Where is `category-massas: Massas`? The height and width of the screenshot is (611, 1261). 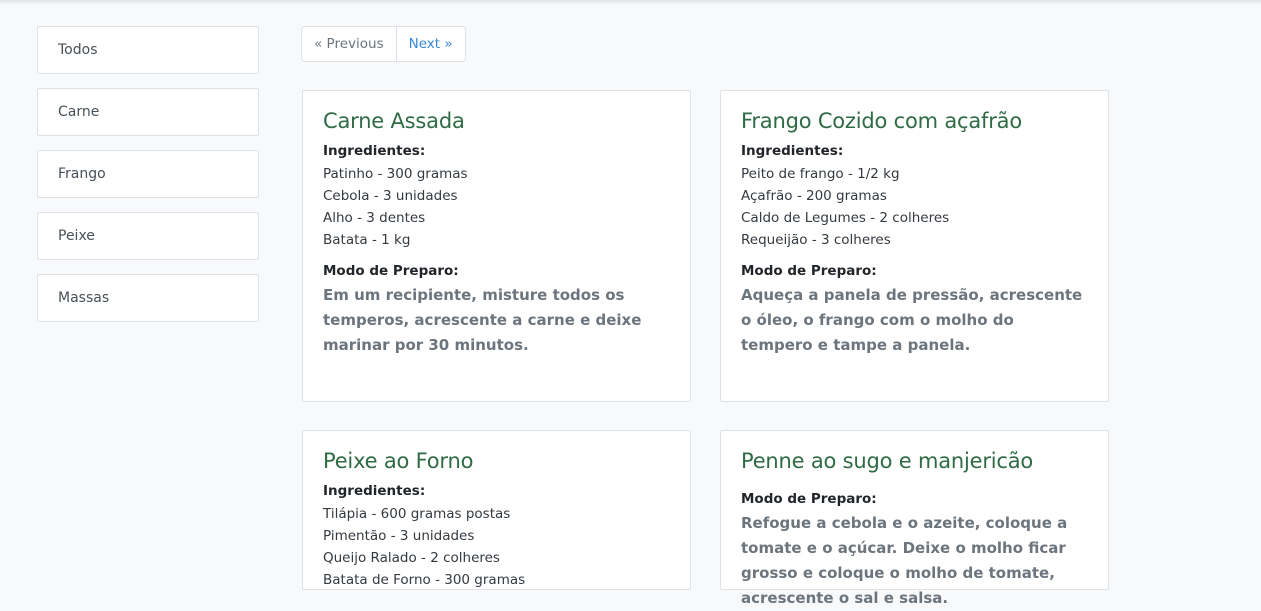
category-massas: Massas is located at coordinates (148, 298).